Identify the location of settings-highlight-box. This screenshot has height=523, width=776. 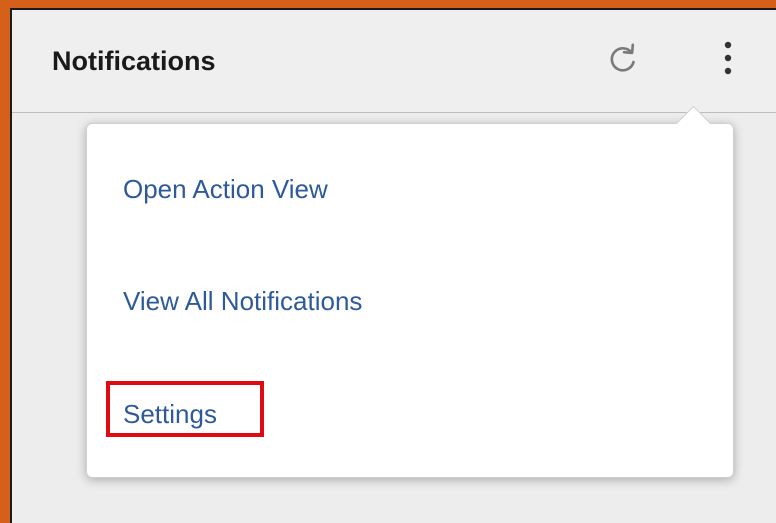
(185, 409).